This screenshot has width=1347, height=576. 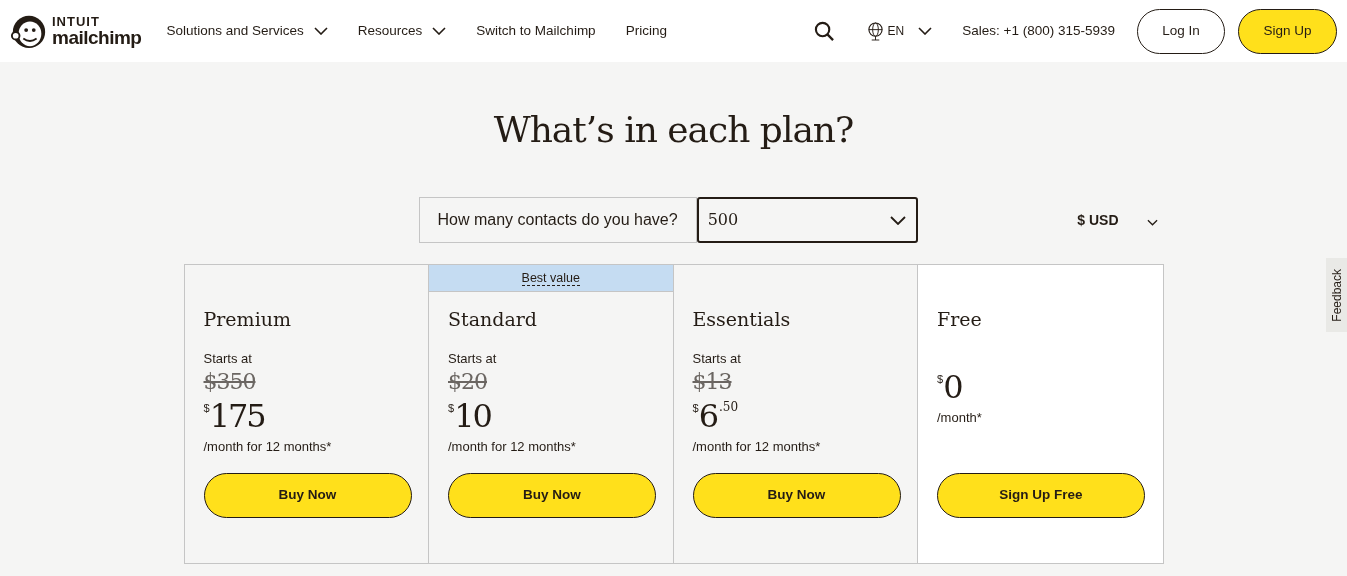 I want to click on plan-name: Essentials, so click(x=742, y=319).